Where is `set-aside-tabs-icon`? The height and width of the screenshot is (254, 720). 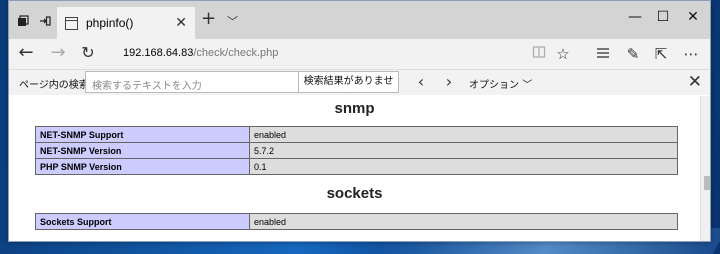
set-aside-tabs-icon is located at coordinates (45, 21).